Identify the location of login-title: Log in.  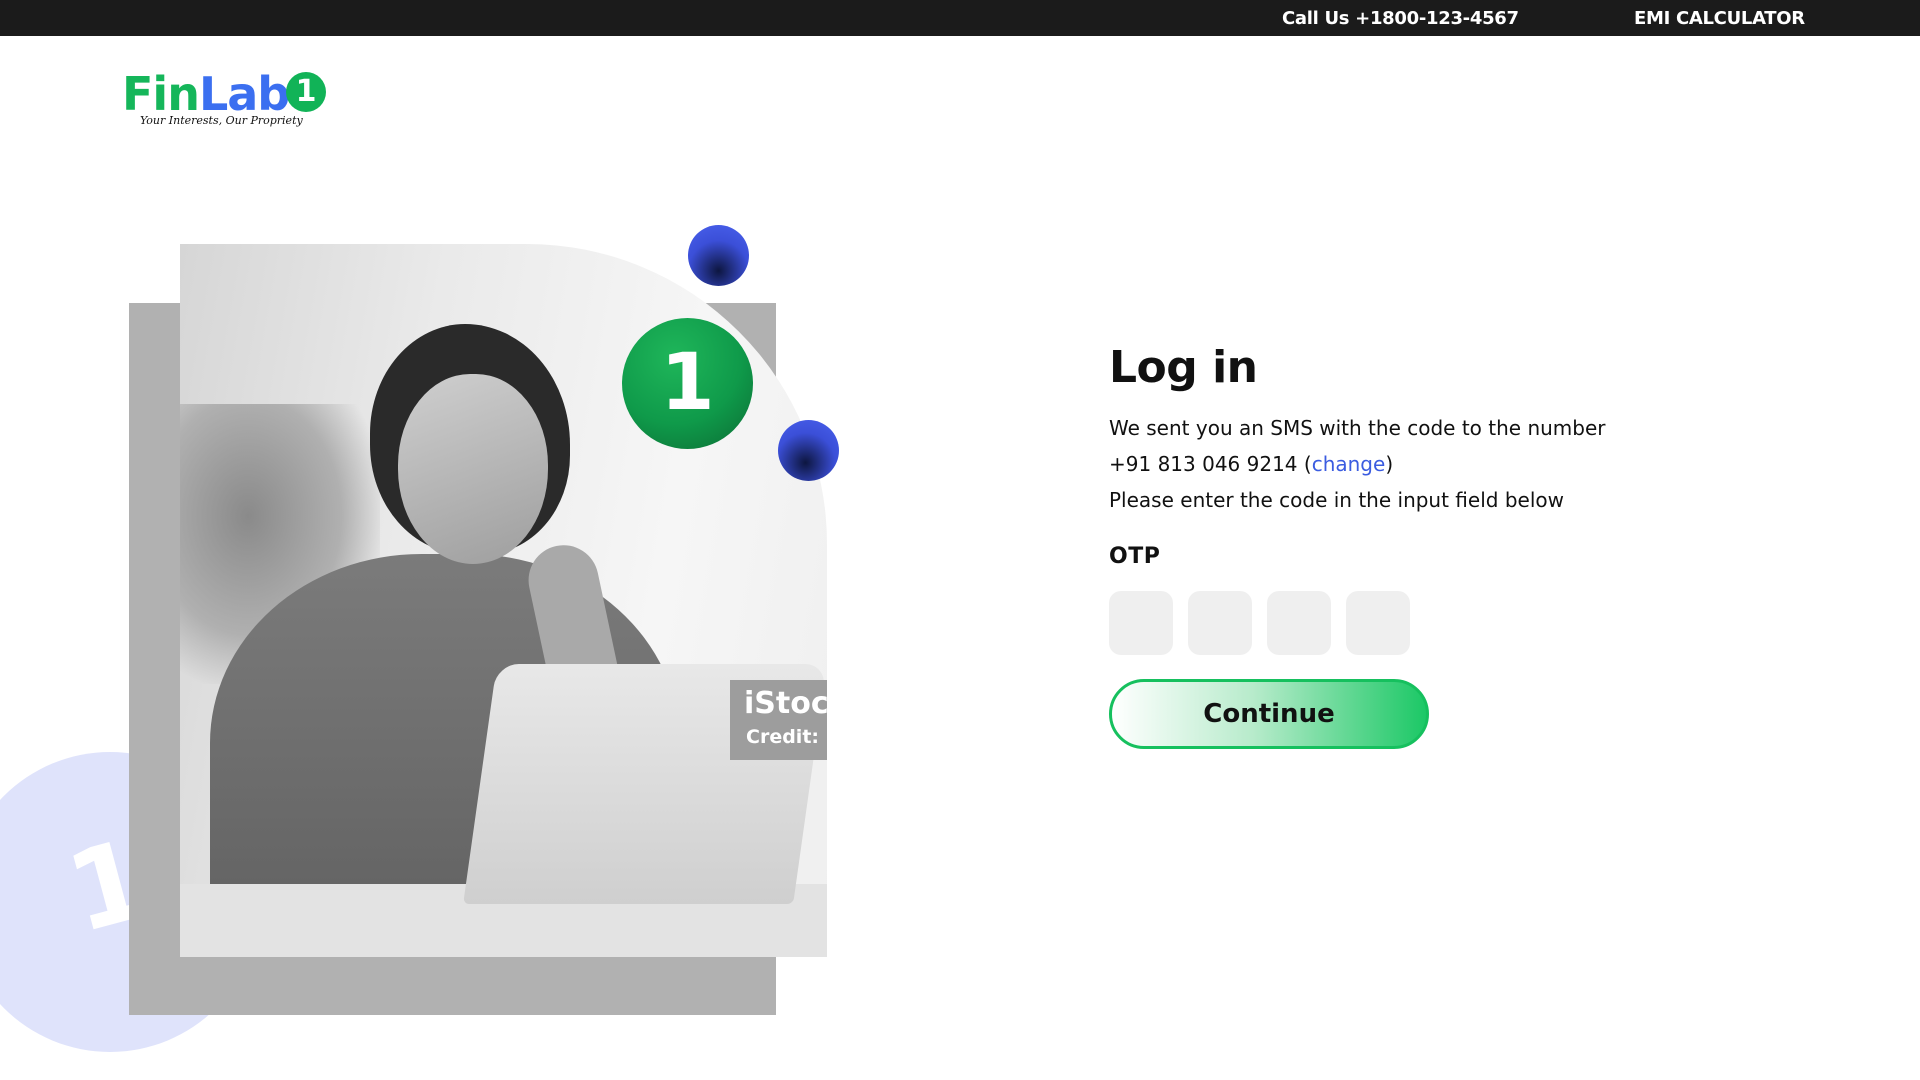
(1183, 367).